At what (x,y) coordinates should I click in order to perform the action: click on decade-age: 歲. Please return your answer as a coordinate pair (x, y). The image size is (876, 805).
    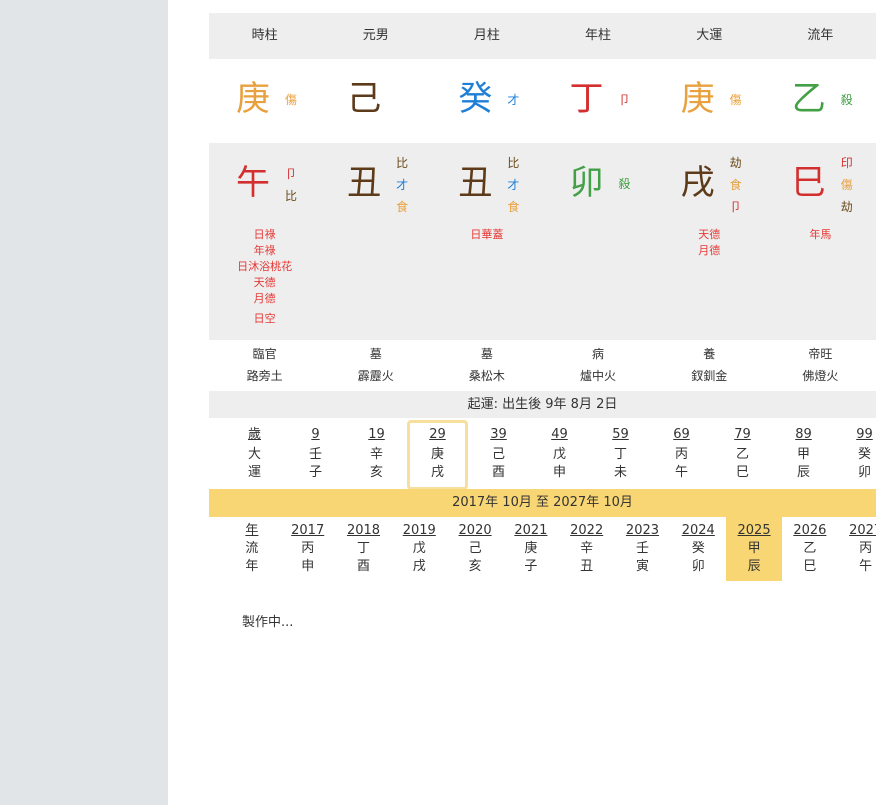
    Looking at the image, I should click on (254, 434).